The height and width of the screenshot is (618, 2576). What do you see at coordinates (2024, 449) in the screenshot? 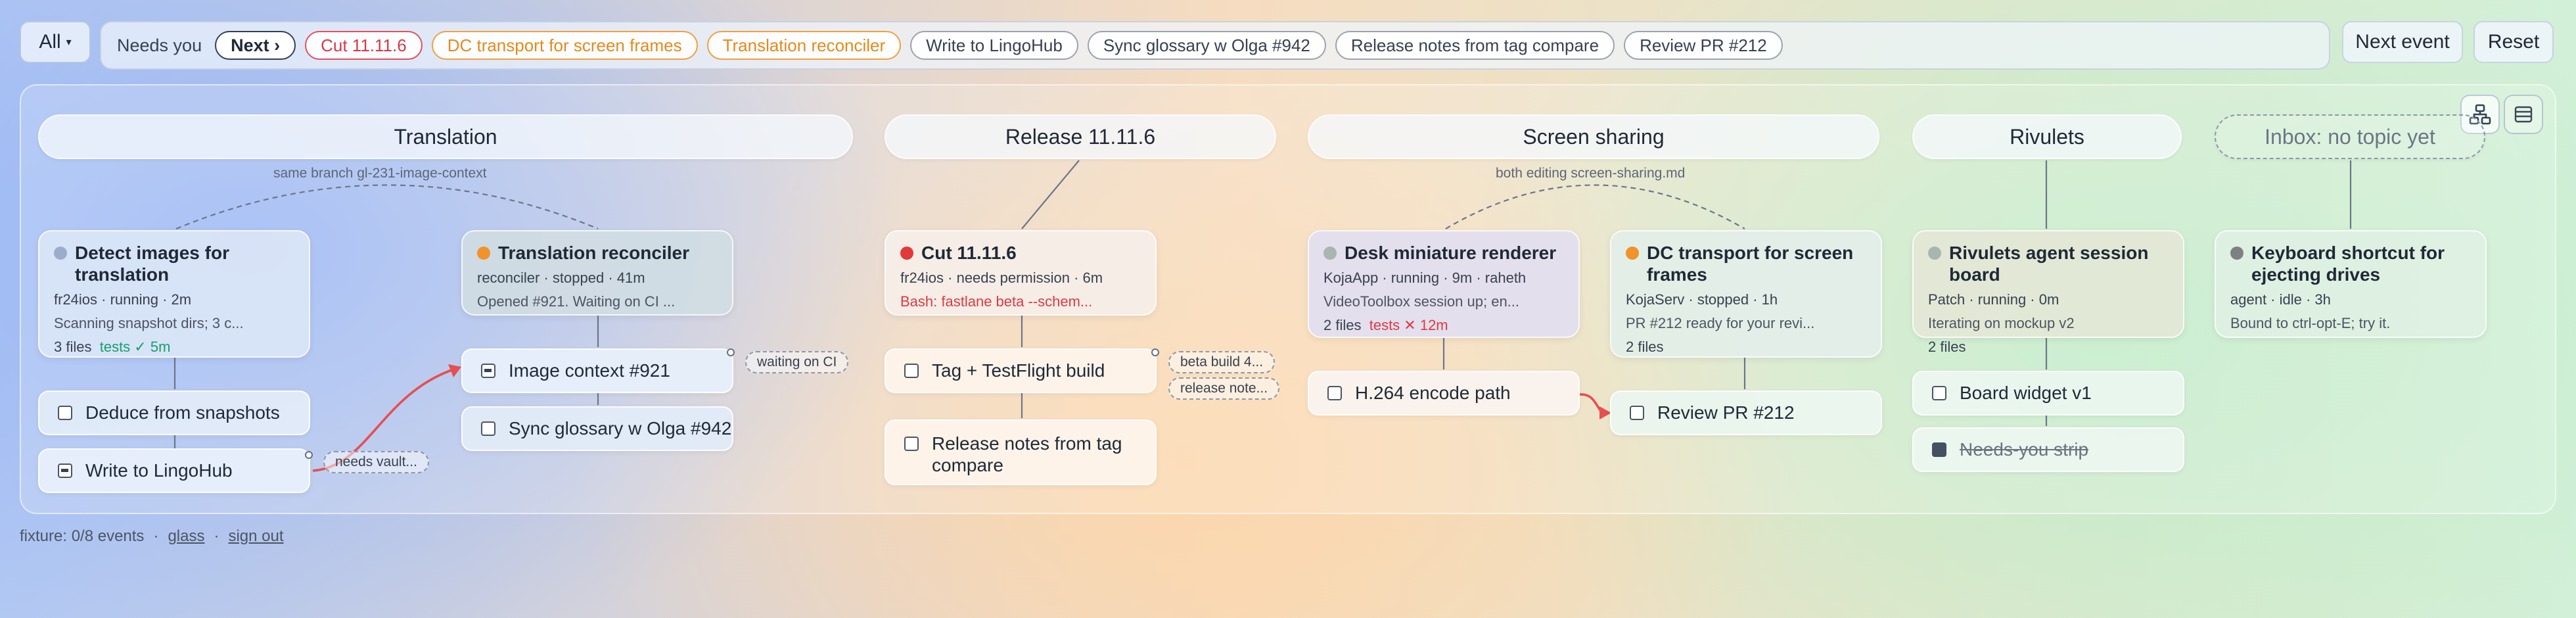
I see `task-label: Needs-you strip` at bounding box center [2024, 449].